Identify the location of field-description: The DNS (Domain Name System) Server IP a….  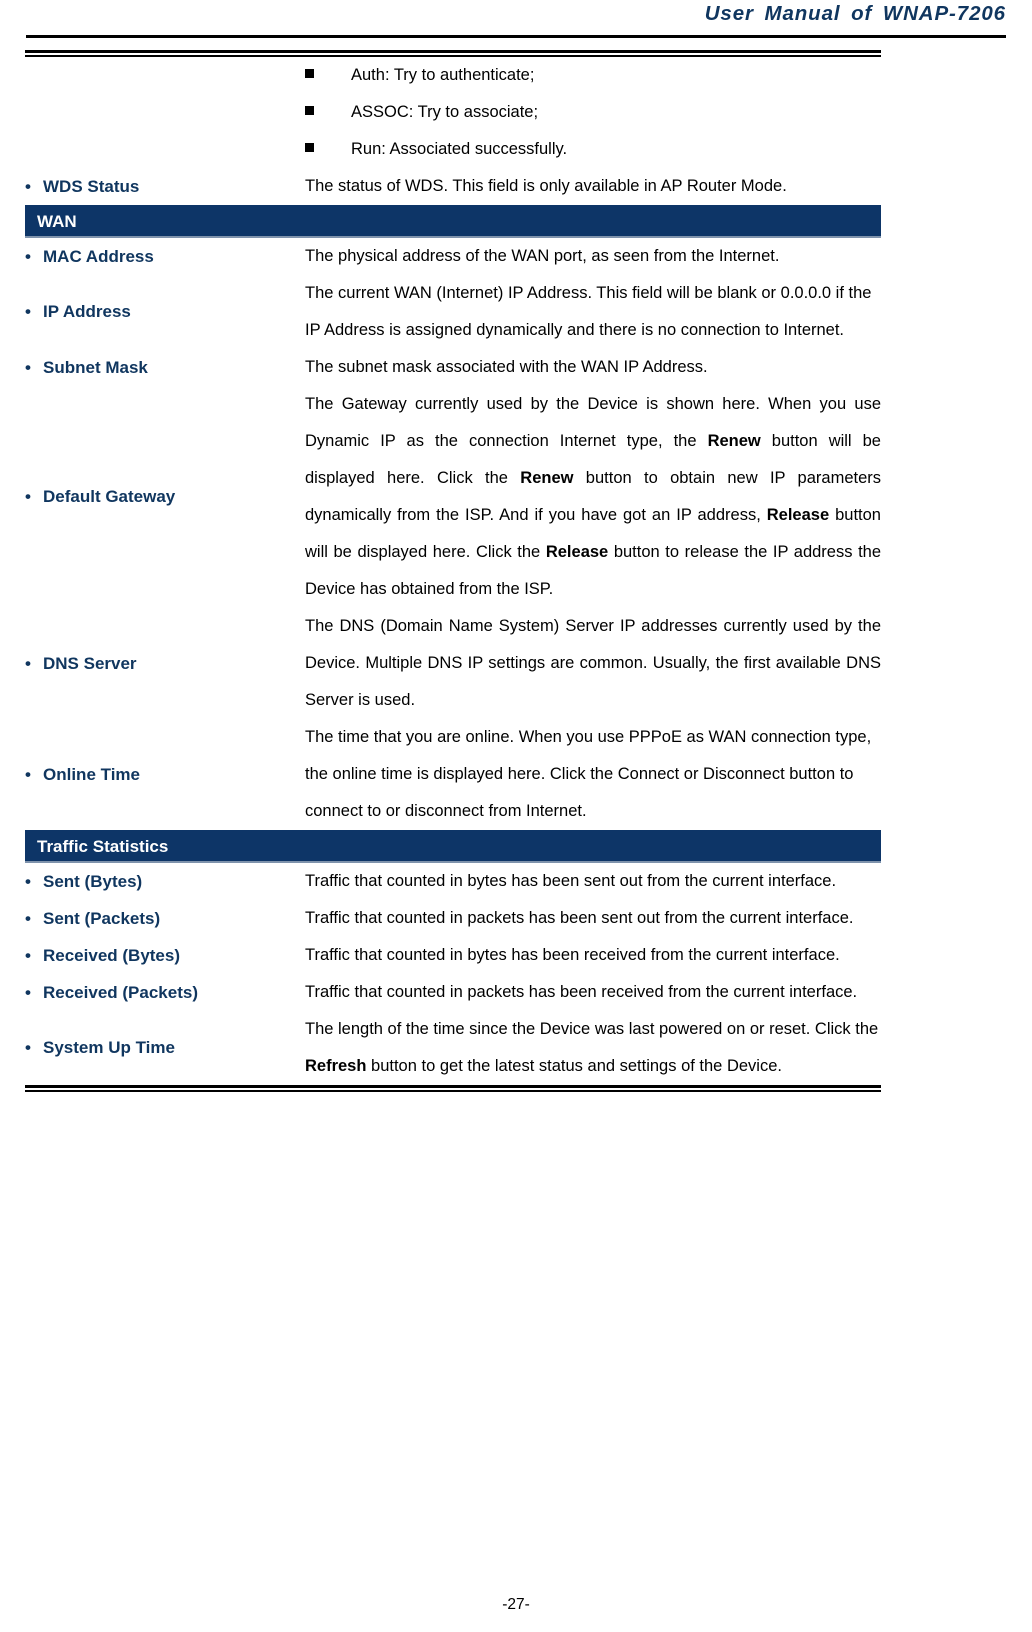
(593, 663).